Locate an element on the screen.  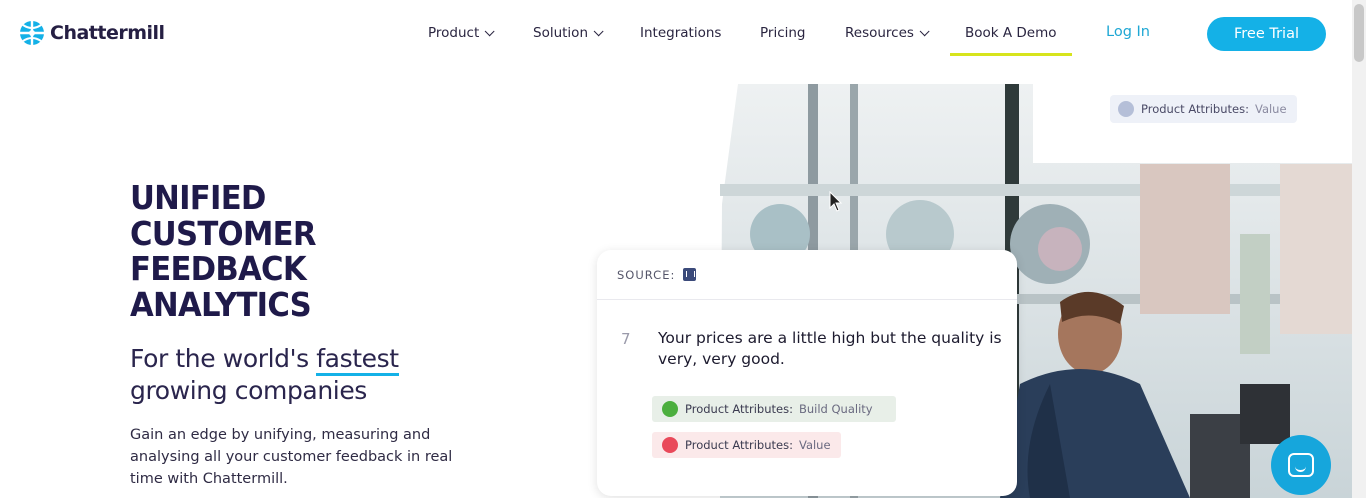
hero-headline: UNIFIED CUSTOMER FEEDBACK ANALYTICS is located at coordinates (283, 251).